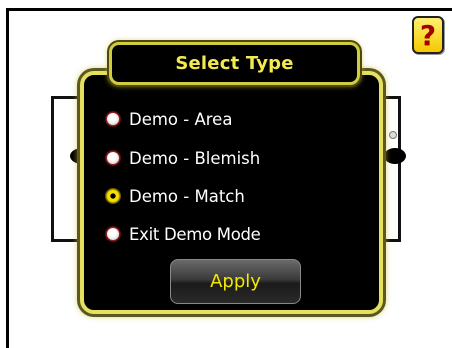 The width and height of the screenshot is (452, 348). Describe the element at coordinates (187, 196) in the screenshot. I see `option-label-demo-match: Demo - Match` at that location.